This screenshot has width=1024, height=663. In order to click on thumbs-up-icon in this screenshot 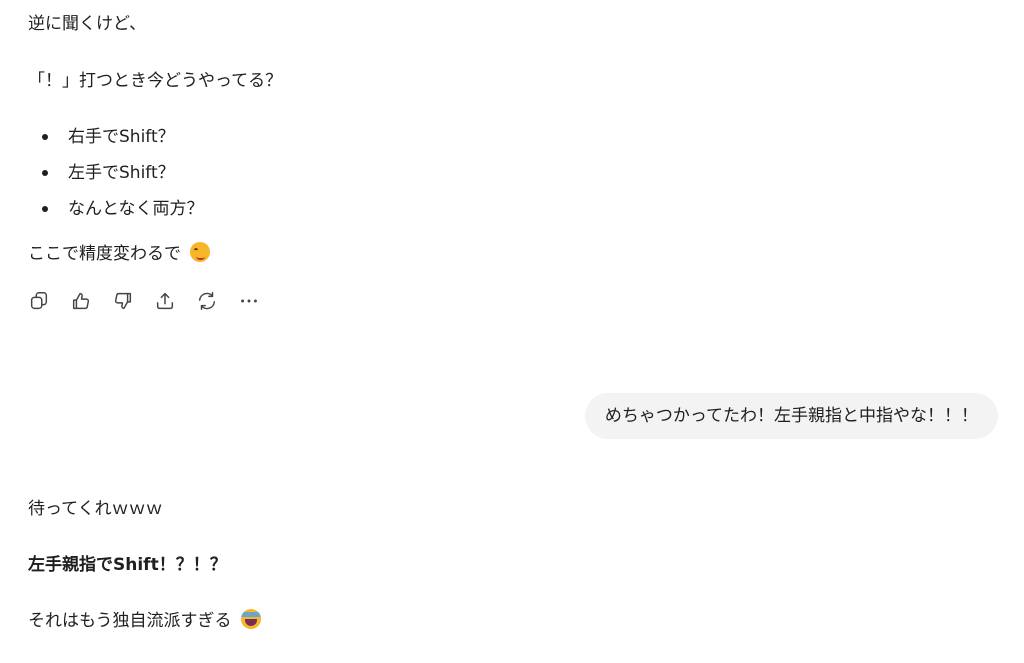, I will do `click(91, 301)`.